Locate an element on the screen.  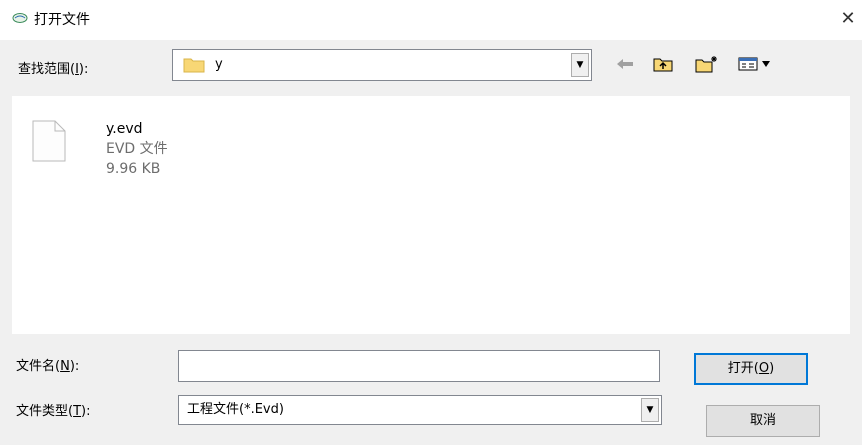
title-bar: 打开文件 ✕ is located at coordinates (431, 20).